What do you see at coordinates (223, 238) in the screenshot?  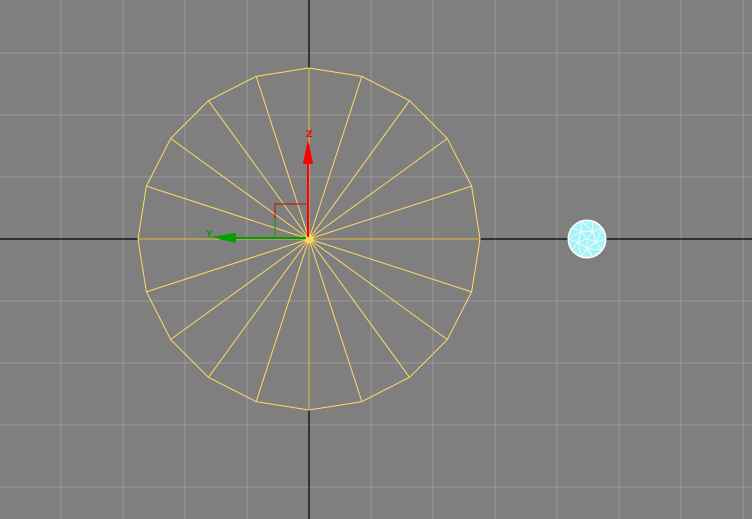 I see `gizmo-y-arrowhead` at bounding box center [223, 238].